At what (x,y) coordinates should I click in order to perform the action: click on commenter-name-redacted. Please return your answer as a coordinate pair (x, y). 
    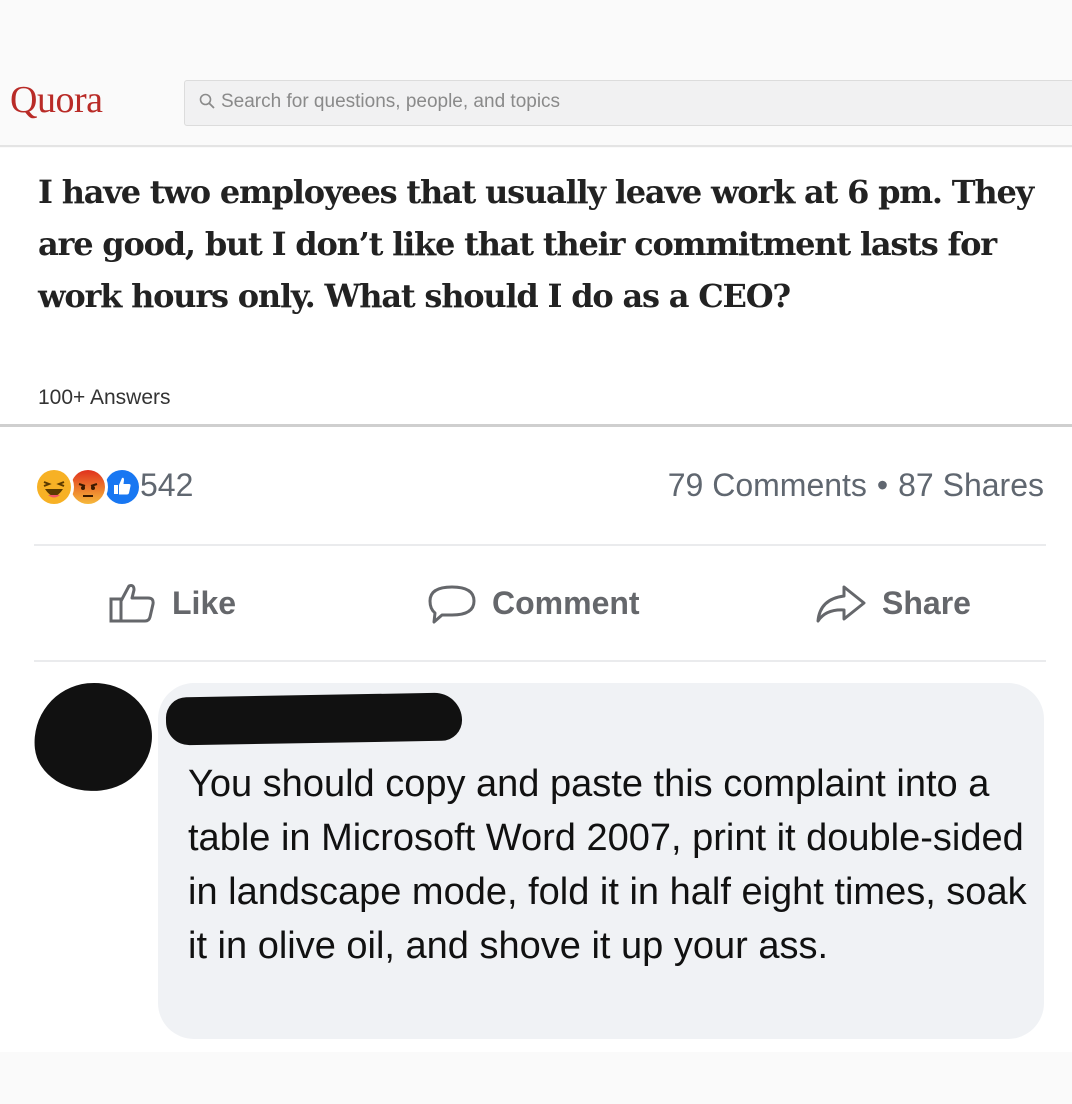
    Looking at the image, I should click on (314, 719).